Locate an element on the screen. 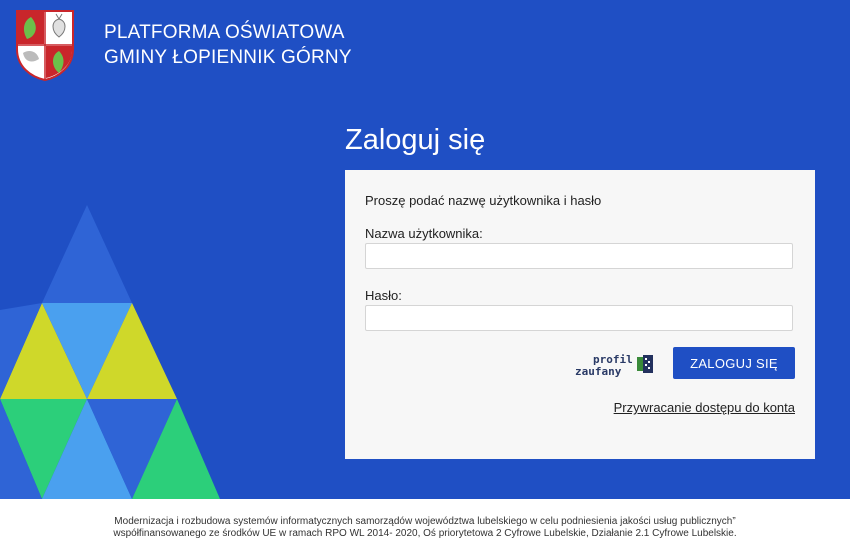 The image size is (850, 559). password-input is located at coordinates (579, 318).